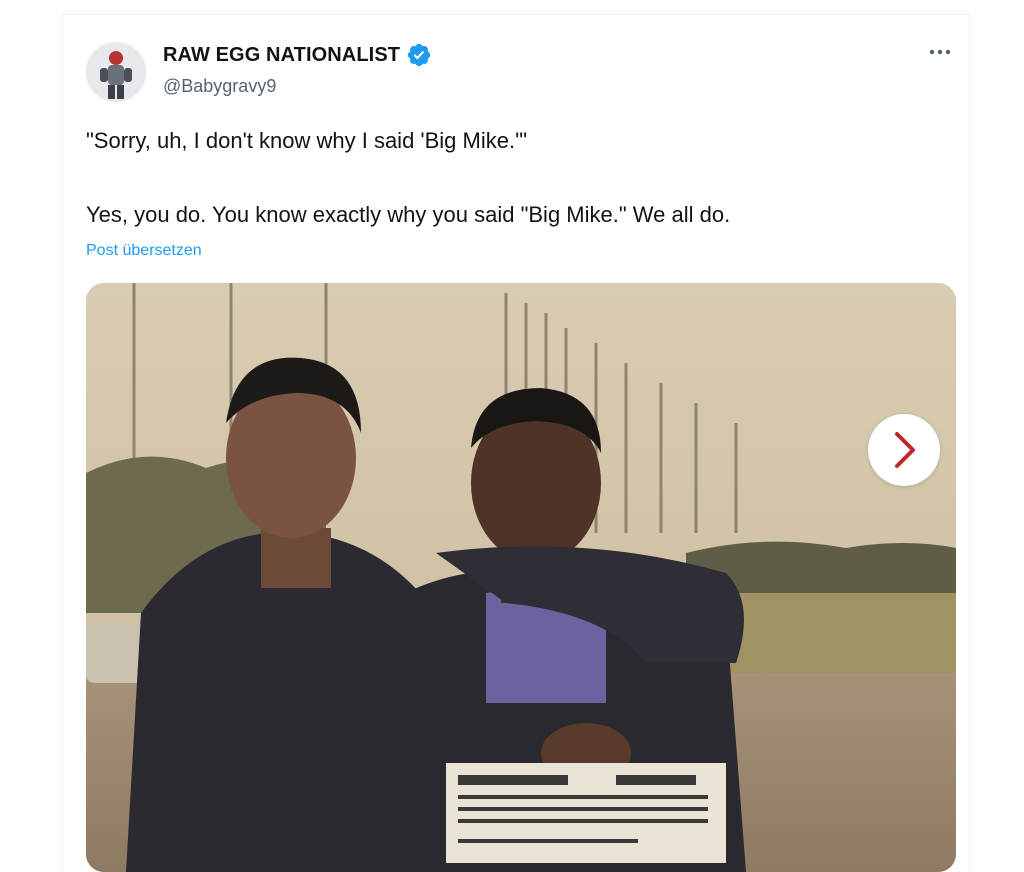  I want to click on chevron-right-icon, so click(905, 450).